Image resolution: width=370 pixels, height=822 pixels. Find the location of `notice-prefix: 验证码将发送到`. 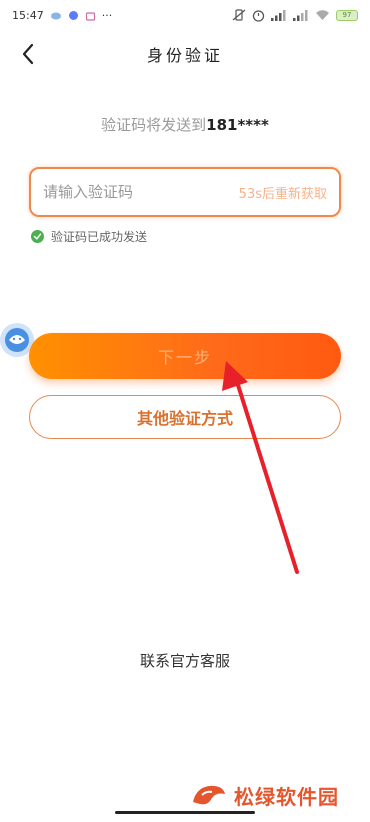

notice-prefix: 验证码将发送到 is located at coordinates (154, 125).